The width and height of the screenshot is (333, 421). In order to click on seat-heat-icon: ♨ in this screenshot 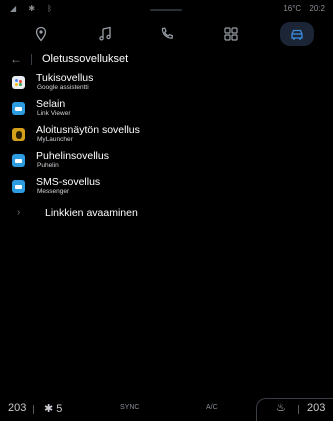, I will do `click(281, 407)`.